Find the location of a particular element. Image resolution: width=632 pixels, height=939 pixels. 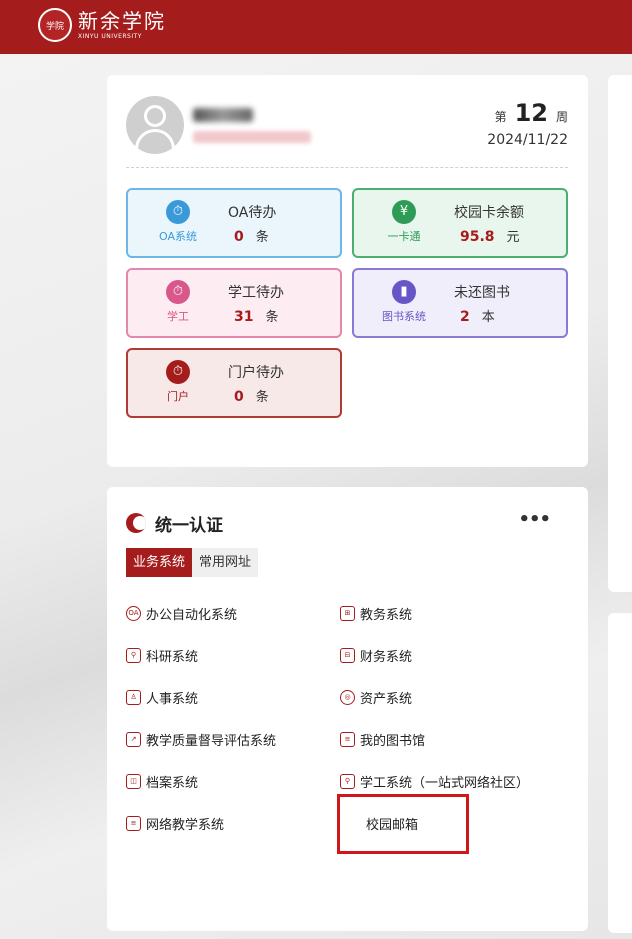

stat-value-row: 31 条 is located at coordinates (256, 315).